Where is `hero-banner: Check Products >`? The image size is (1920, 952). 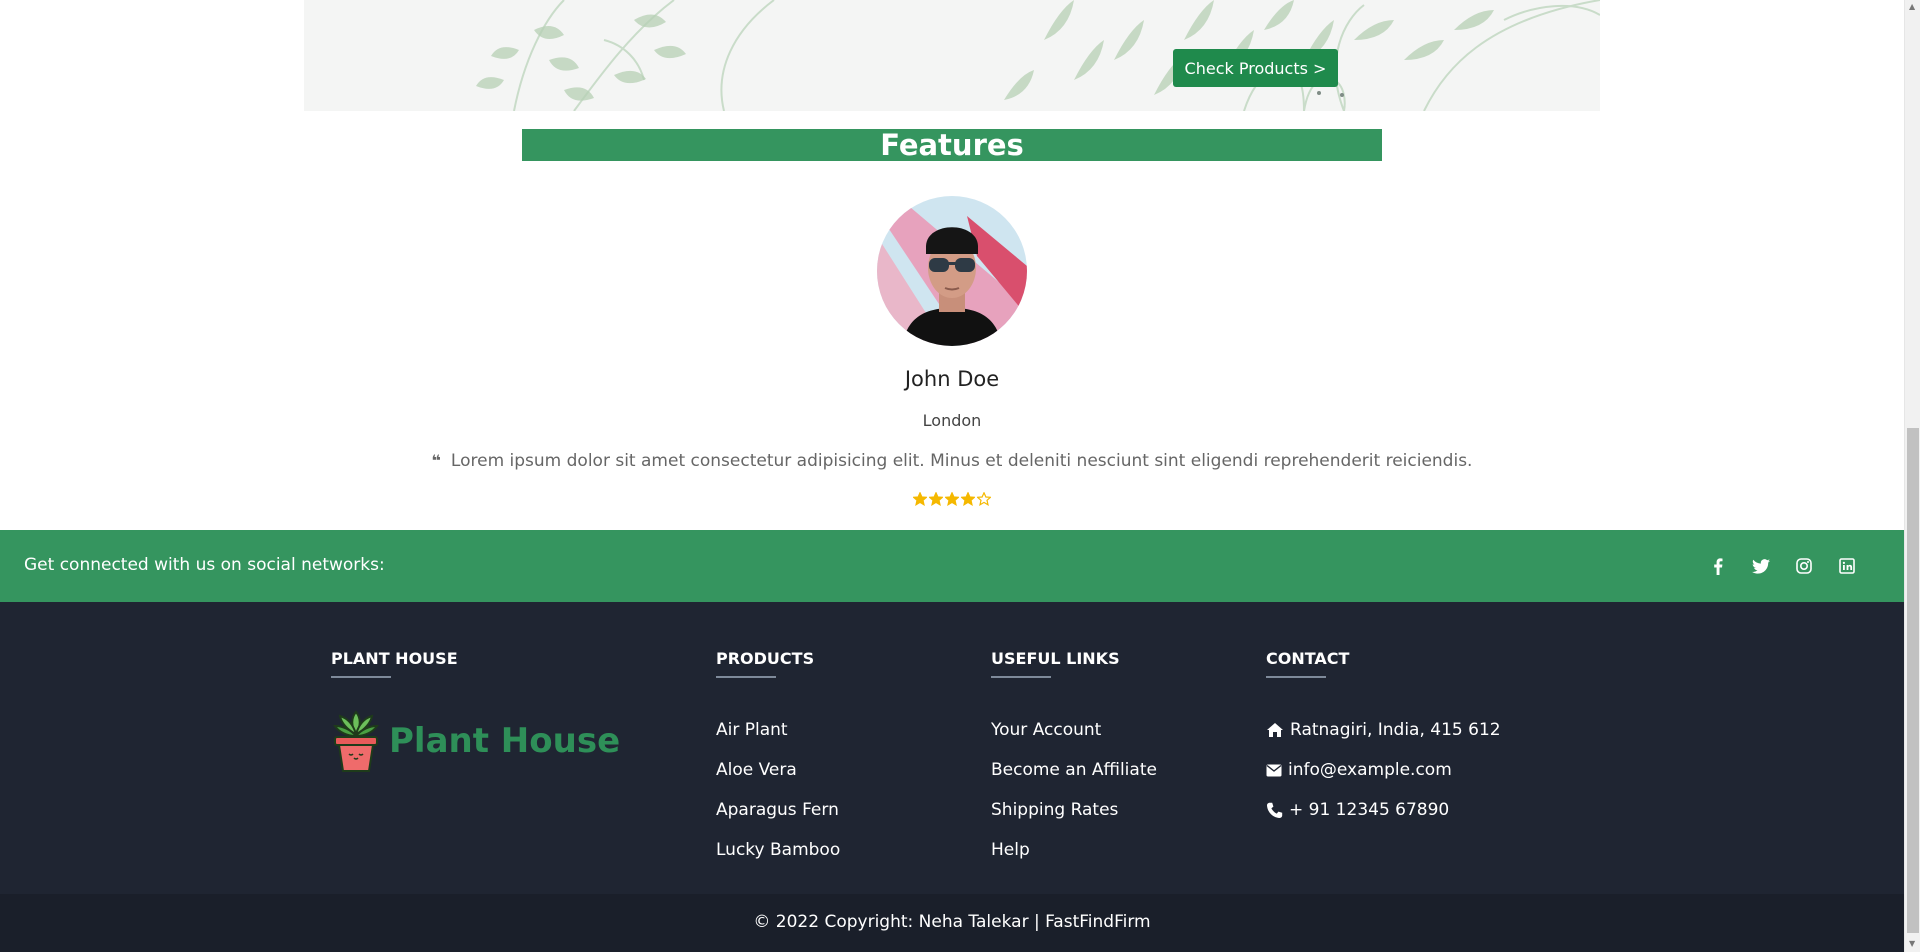 hero-banner: Check Products > is located at coordinates (952, 55).